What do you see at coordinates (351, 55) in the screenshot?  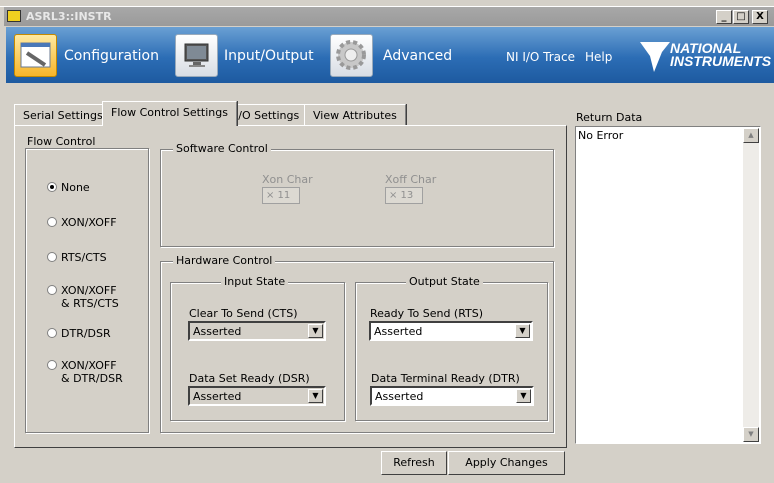 I see `gear-icon` at bounding box center [351, 55].